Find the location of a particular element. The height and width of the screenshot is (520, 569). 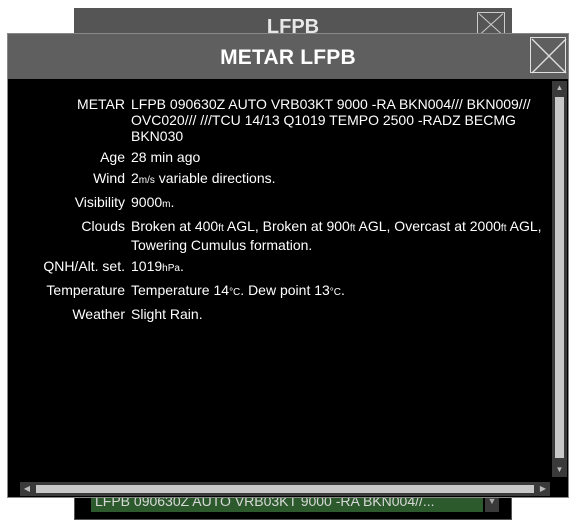

value-text: 9000 is located at coordinates (147, 202).